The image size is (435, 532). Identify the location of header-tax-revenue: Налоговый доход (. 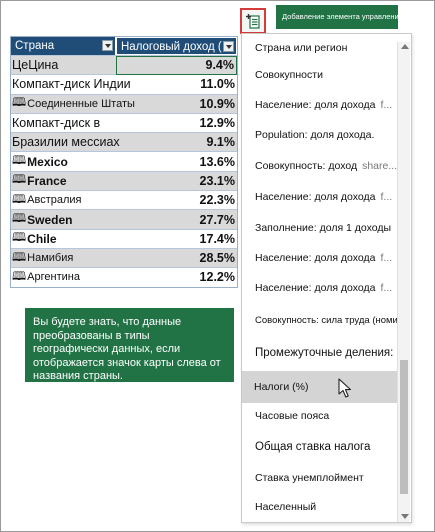
(176, 46).